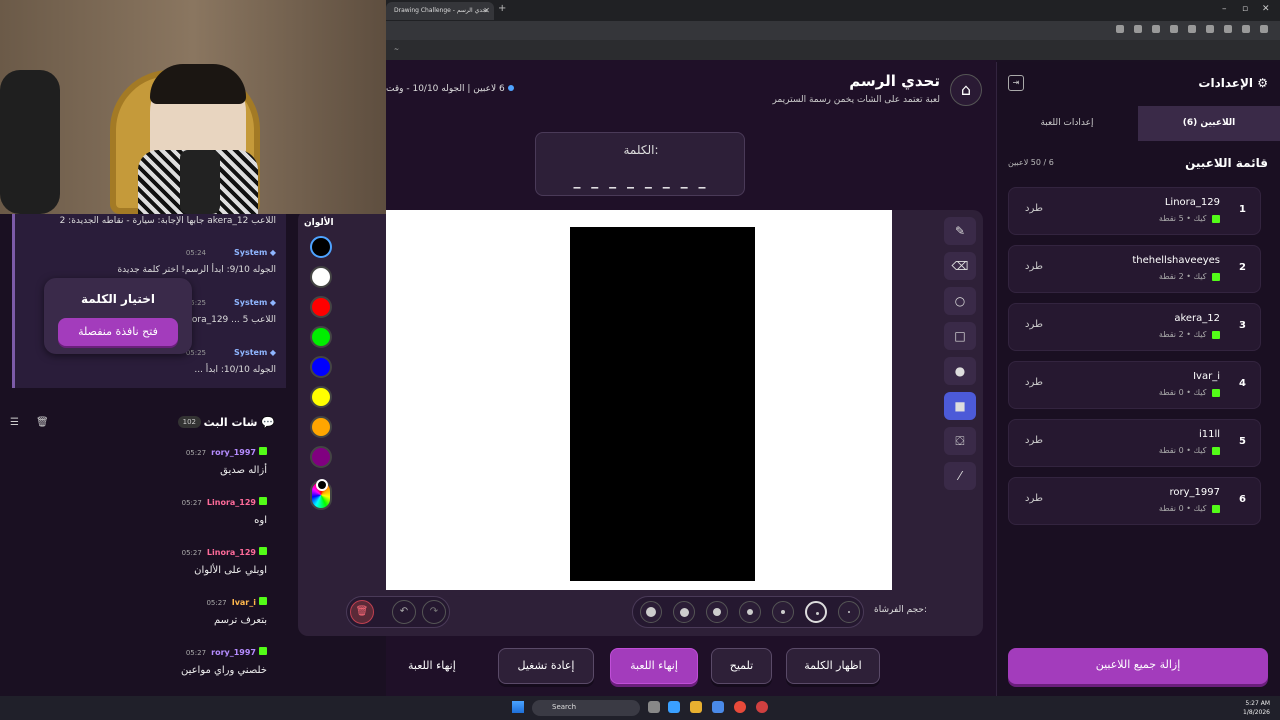 The width and height of the screenshot is (1280, 720). What do you see at coordinates (966, 90) in the screenshot?
I see `home-button: ⌂` at bounding box center [966, 90].